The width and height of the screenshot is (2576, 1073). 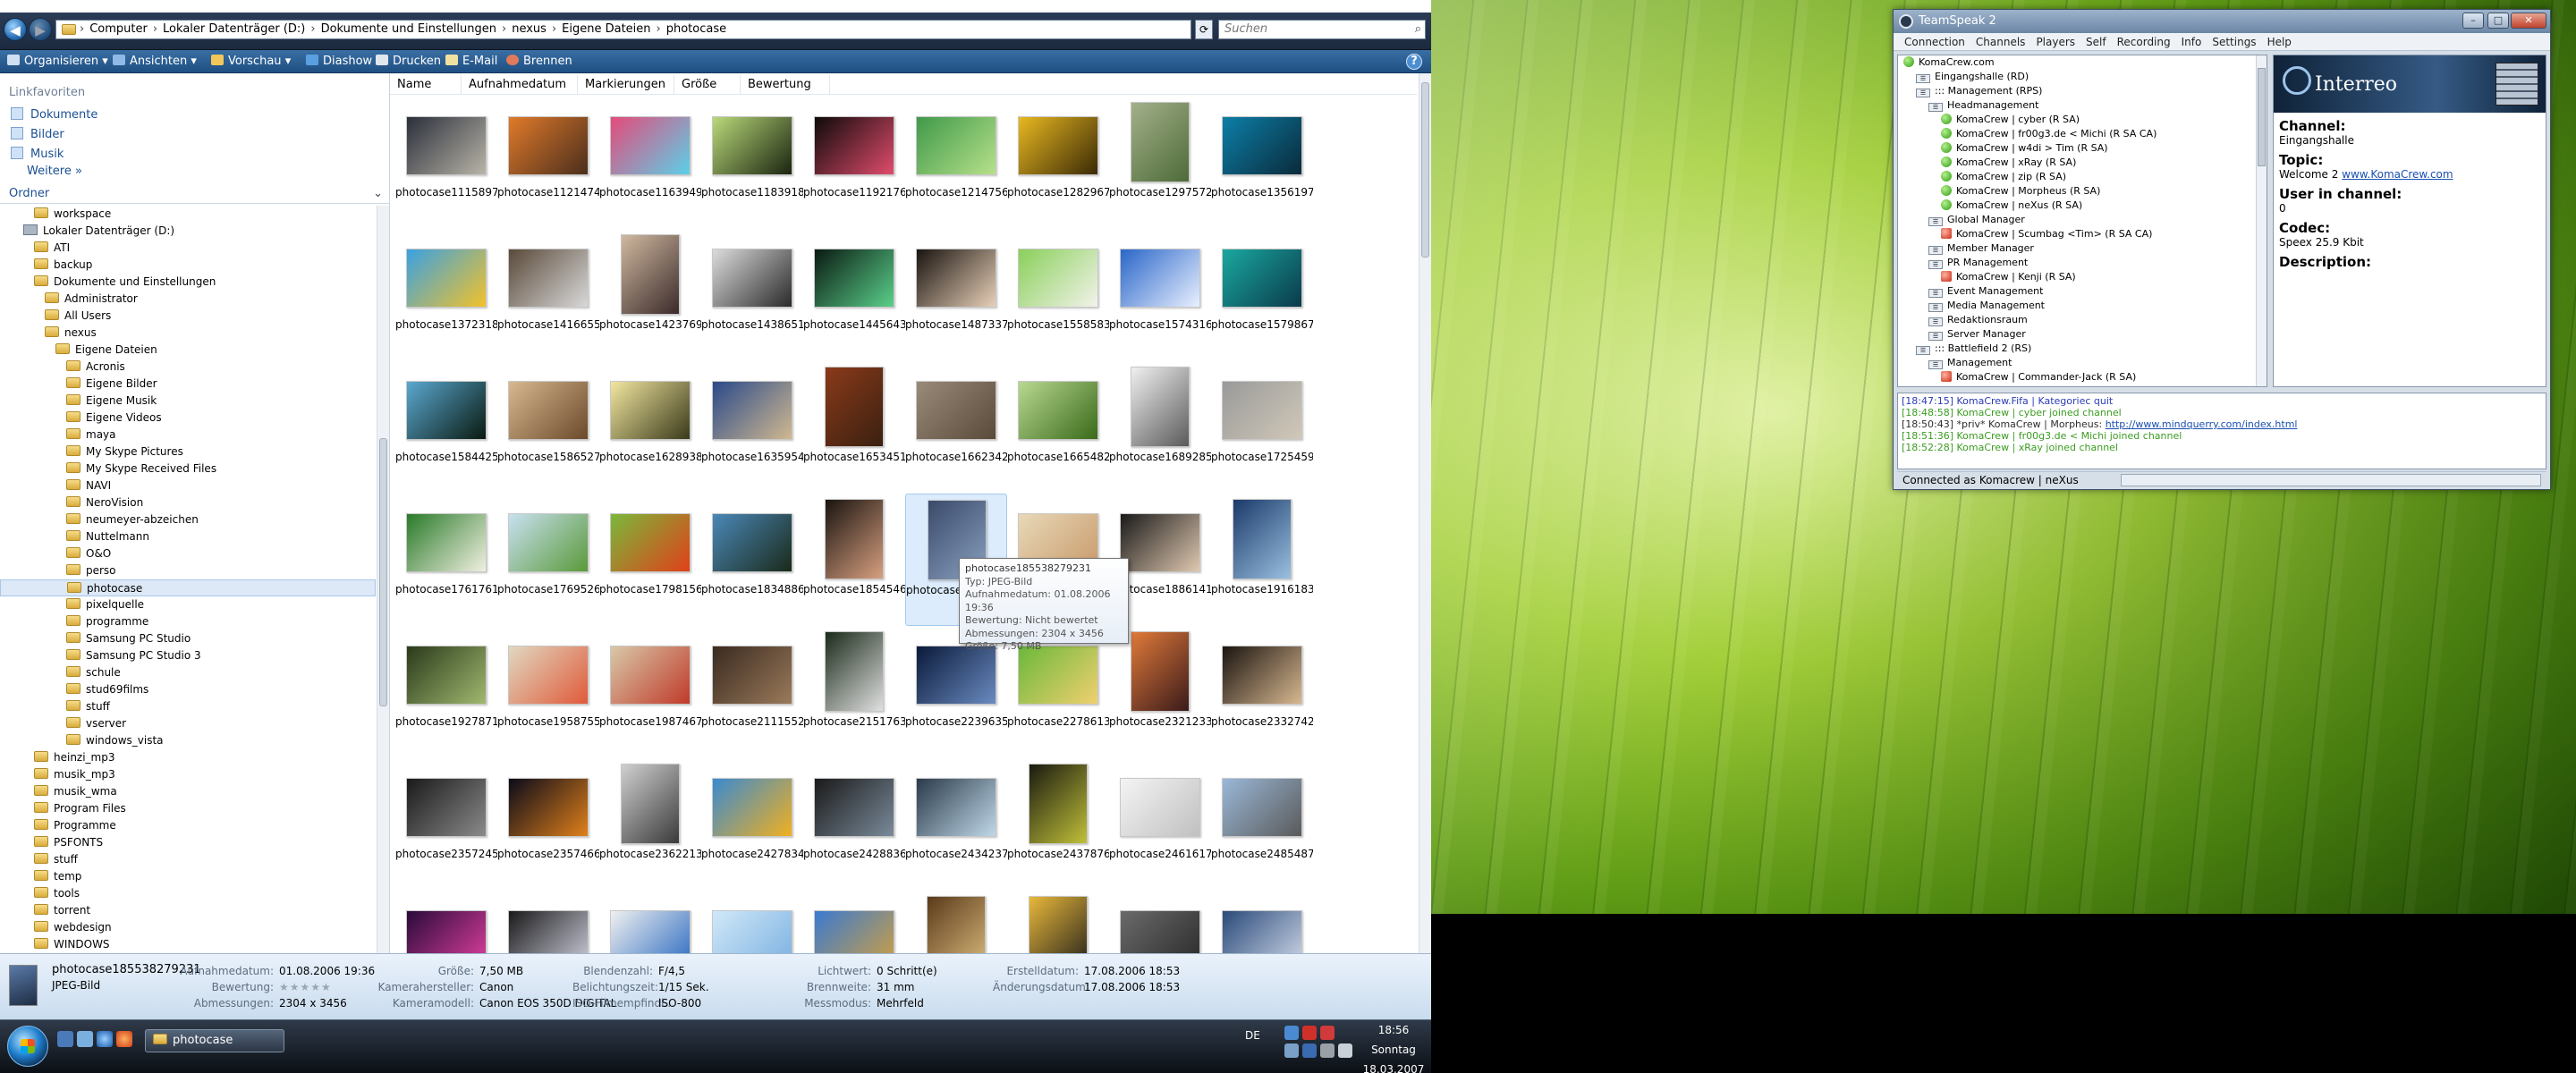 What do you see at coordinates (1394, 1046) in the screenshot?
I see `clock: 18:56 Sonntag 18.03.2007` at bounding box center [1394, 1046].